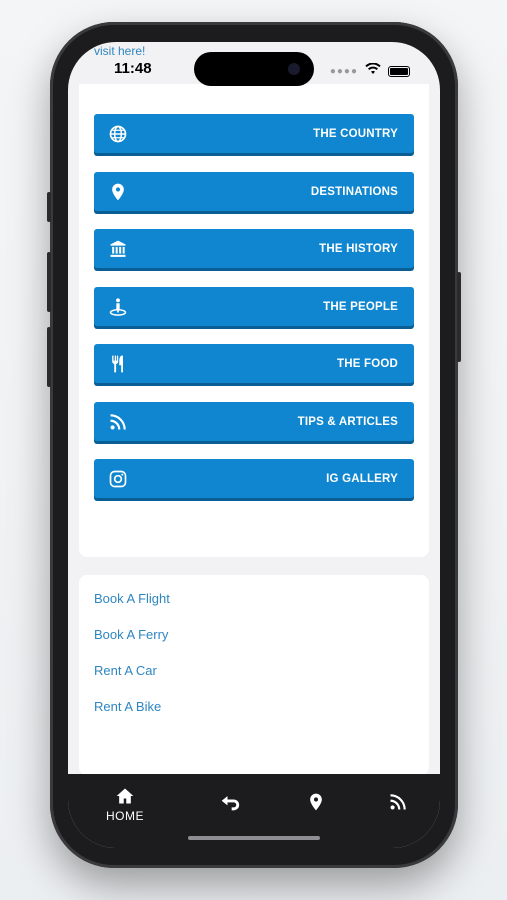 The width and height of the screenshot is (507, 900). I want to click on globe-icon, so click(118, 134).